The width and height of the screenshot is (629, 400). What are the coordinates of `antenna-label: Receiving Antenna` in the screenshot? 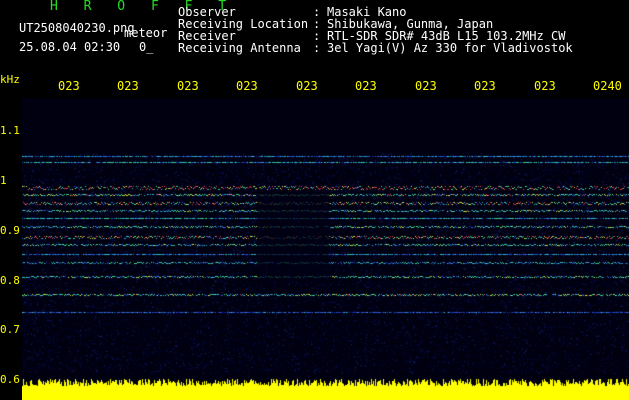 It's located at (239, 48).